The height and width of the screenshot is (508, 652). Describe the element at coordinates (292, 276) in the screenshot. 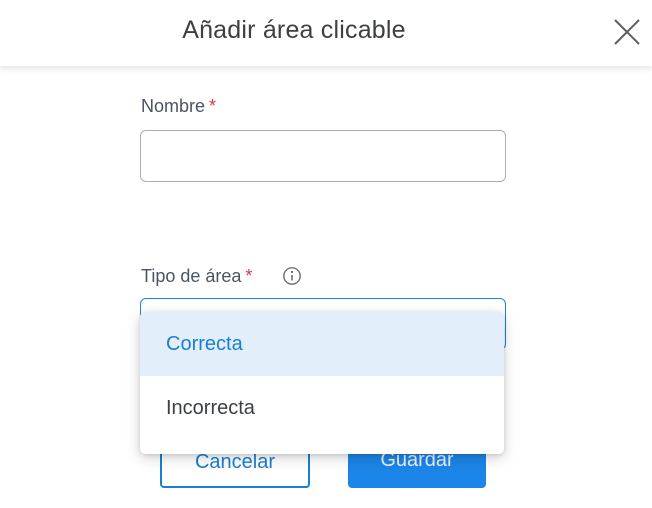

I see `info-icon` at that location.